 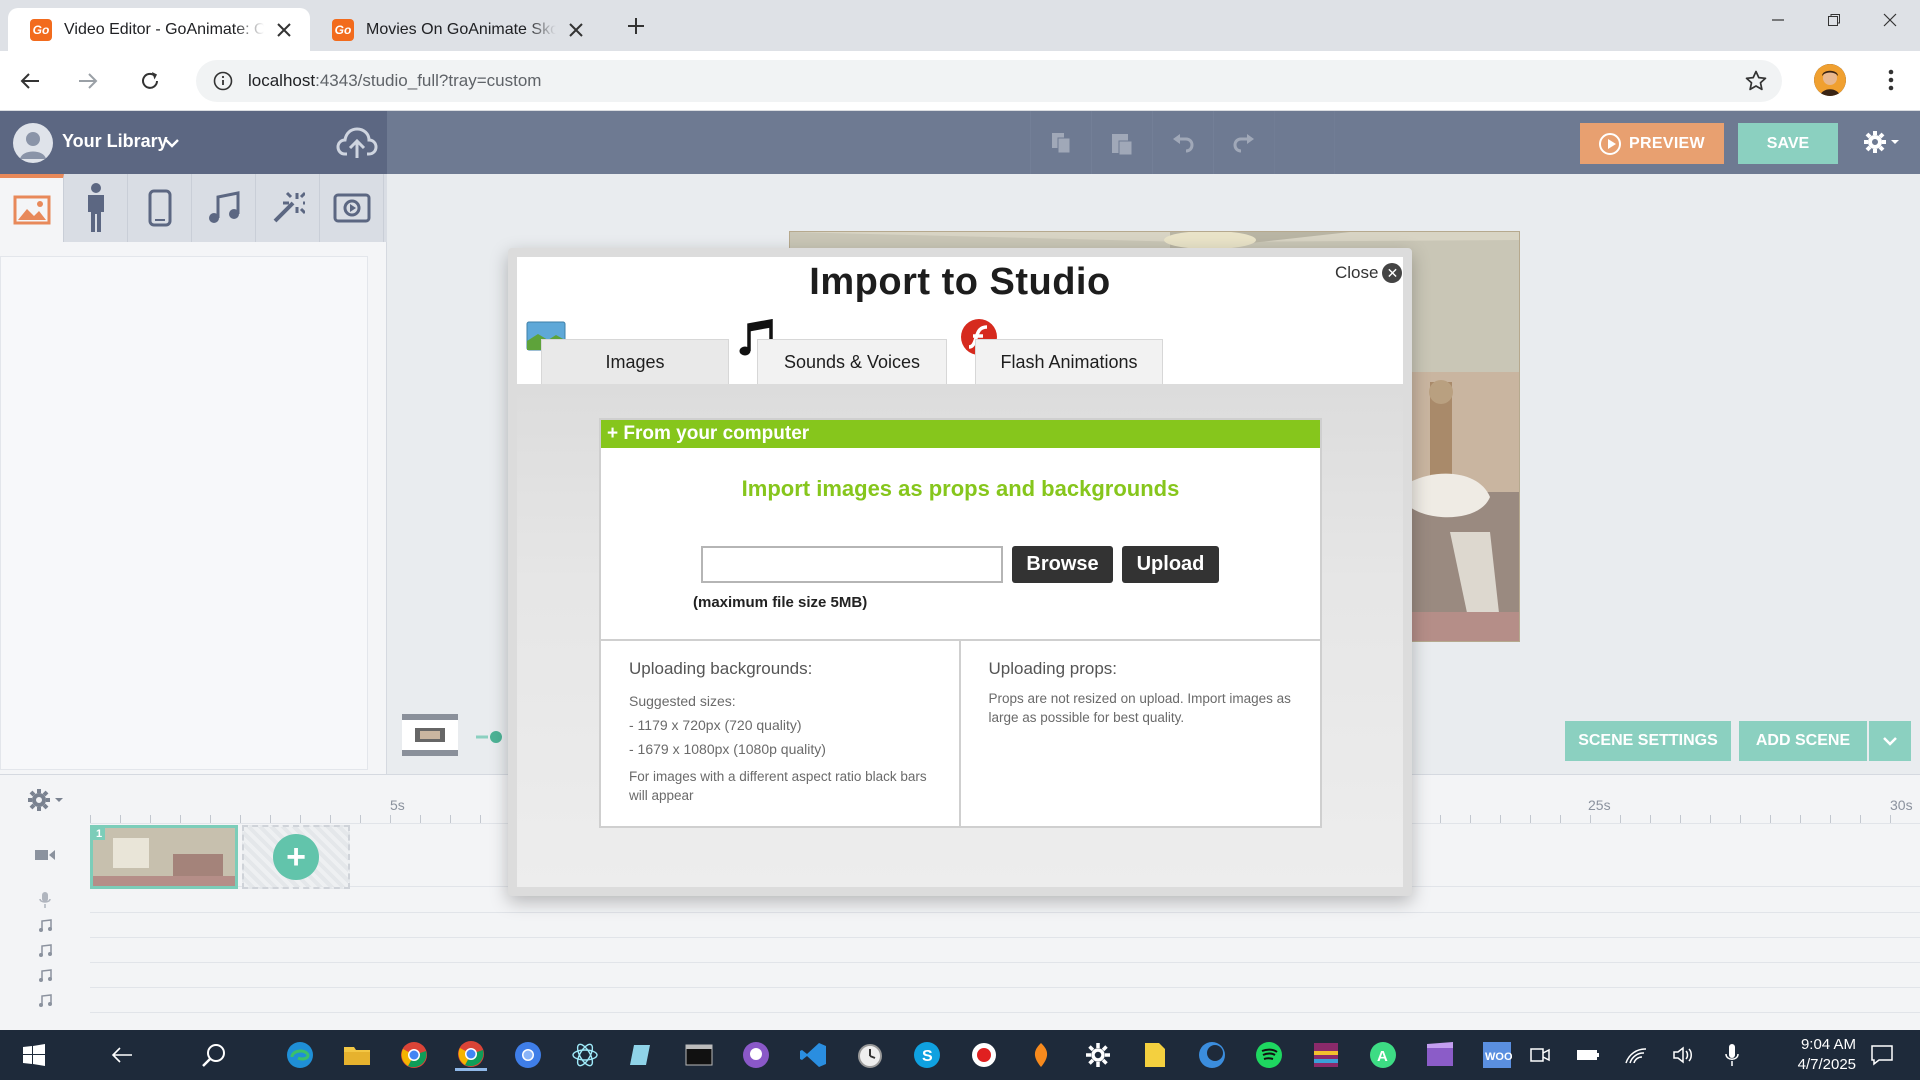 What do you see at coordinates (456, 29) in the screenshot?
I see `browser-tab-movies: Go Movies On GoAnimate SkoleTube` at bounding box center [456, 29].